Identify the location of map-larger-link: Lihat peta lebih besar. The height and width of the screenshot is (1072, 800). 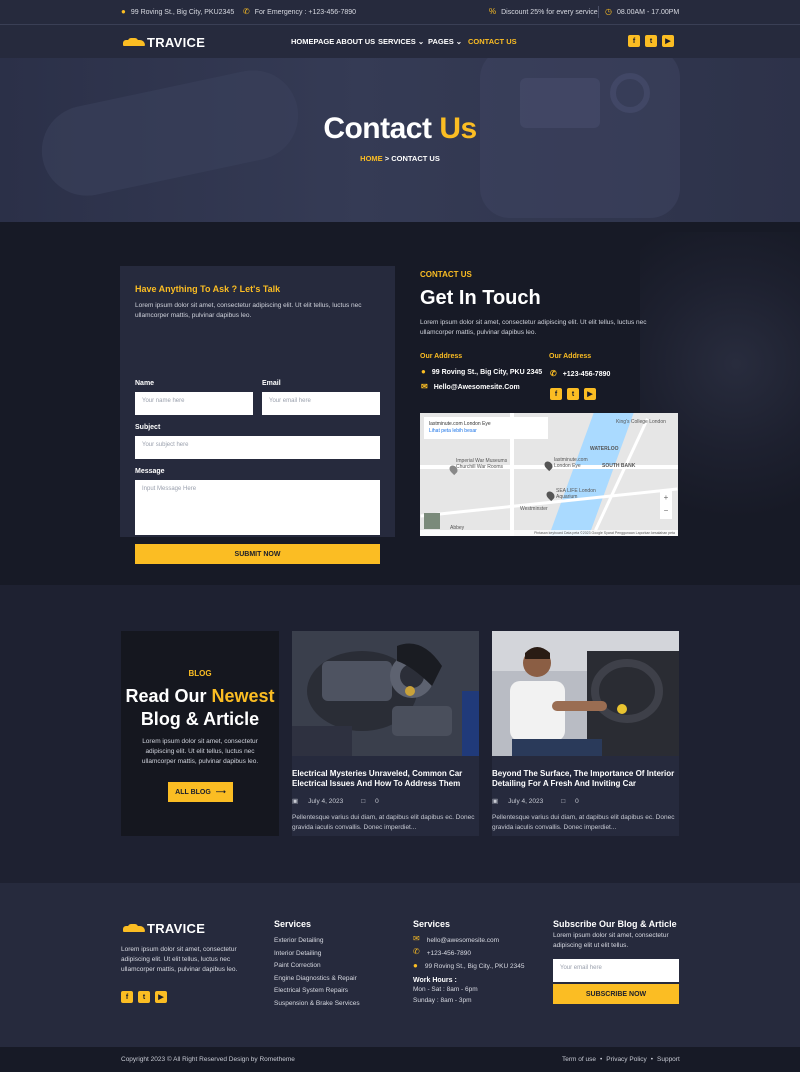
(486, 431).